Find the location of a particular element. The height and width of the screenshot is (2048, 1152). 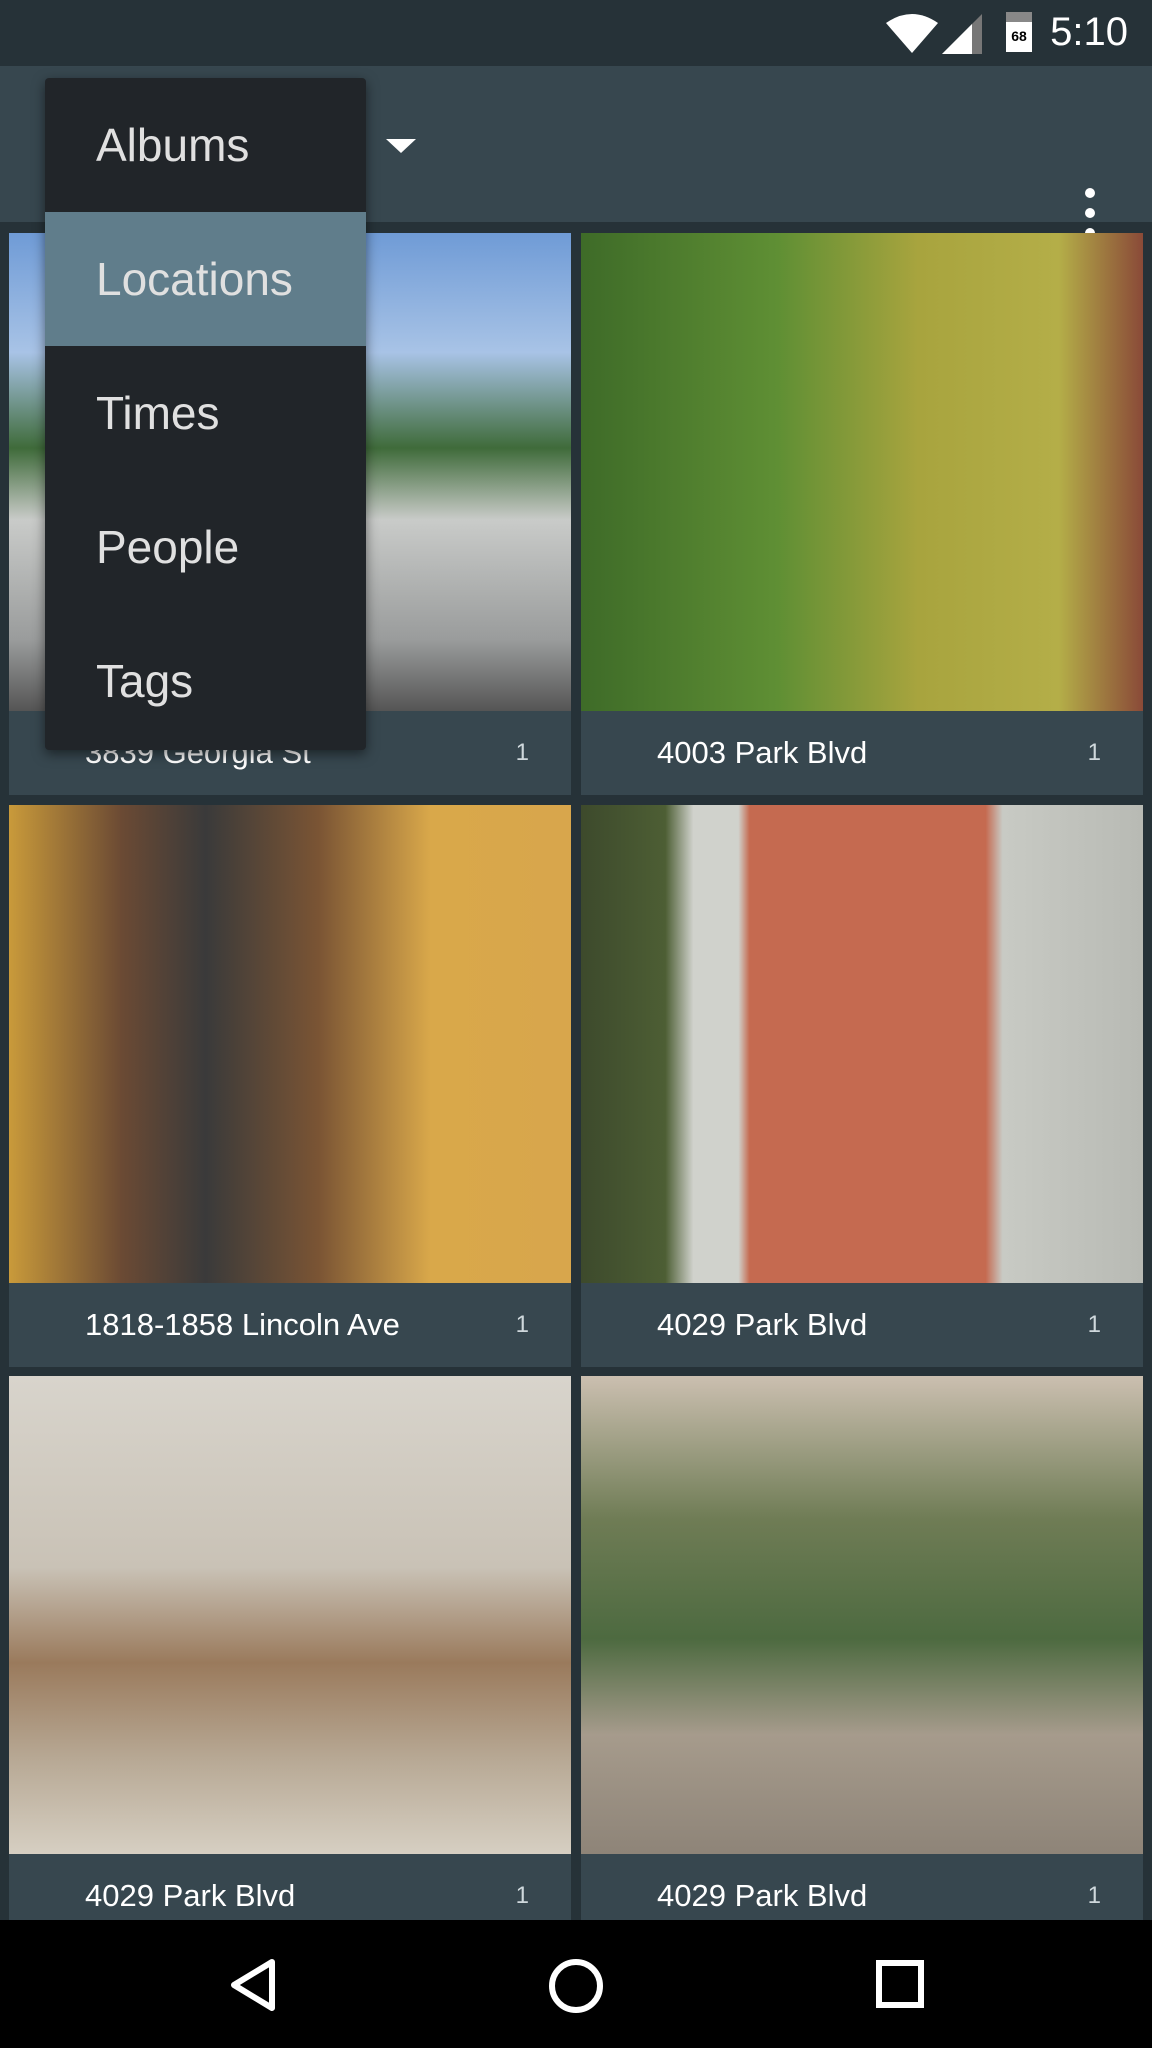

menu-item-times: Times is located at coordinates (205, 413).